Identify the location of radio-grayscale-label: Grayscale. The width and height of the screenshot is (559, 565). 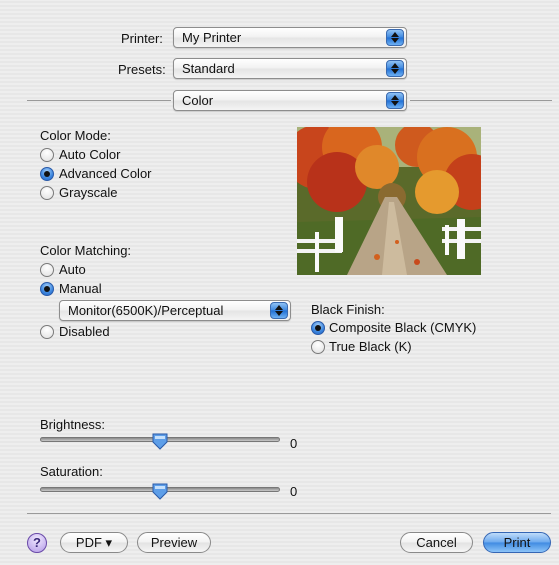
(88, 192).